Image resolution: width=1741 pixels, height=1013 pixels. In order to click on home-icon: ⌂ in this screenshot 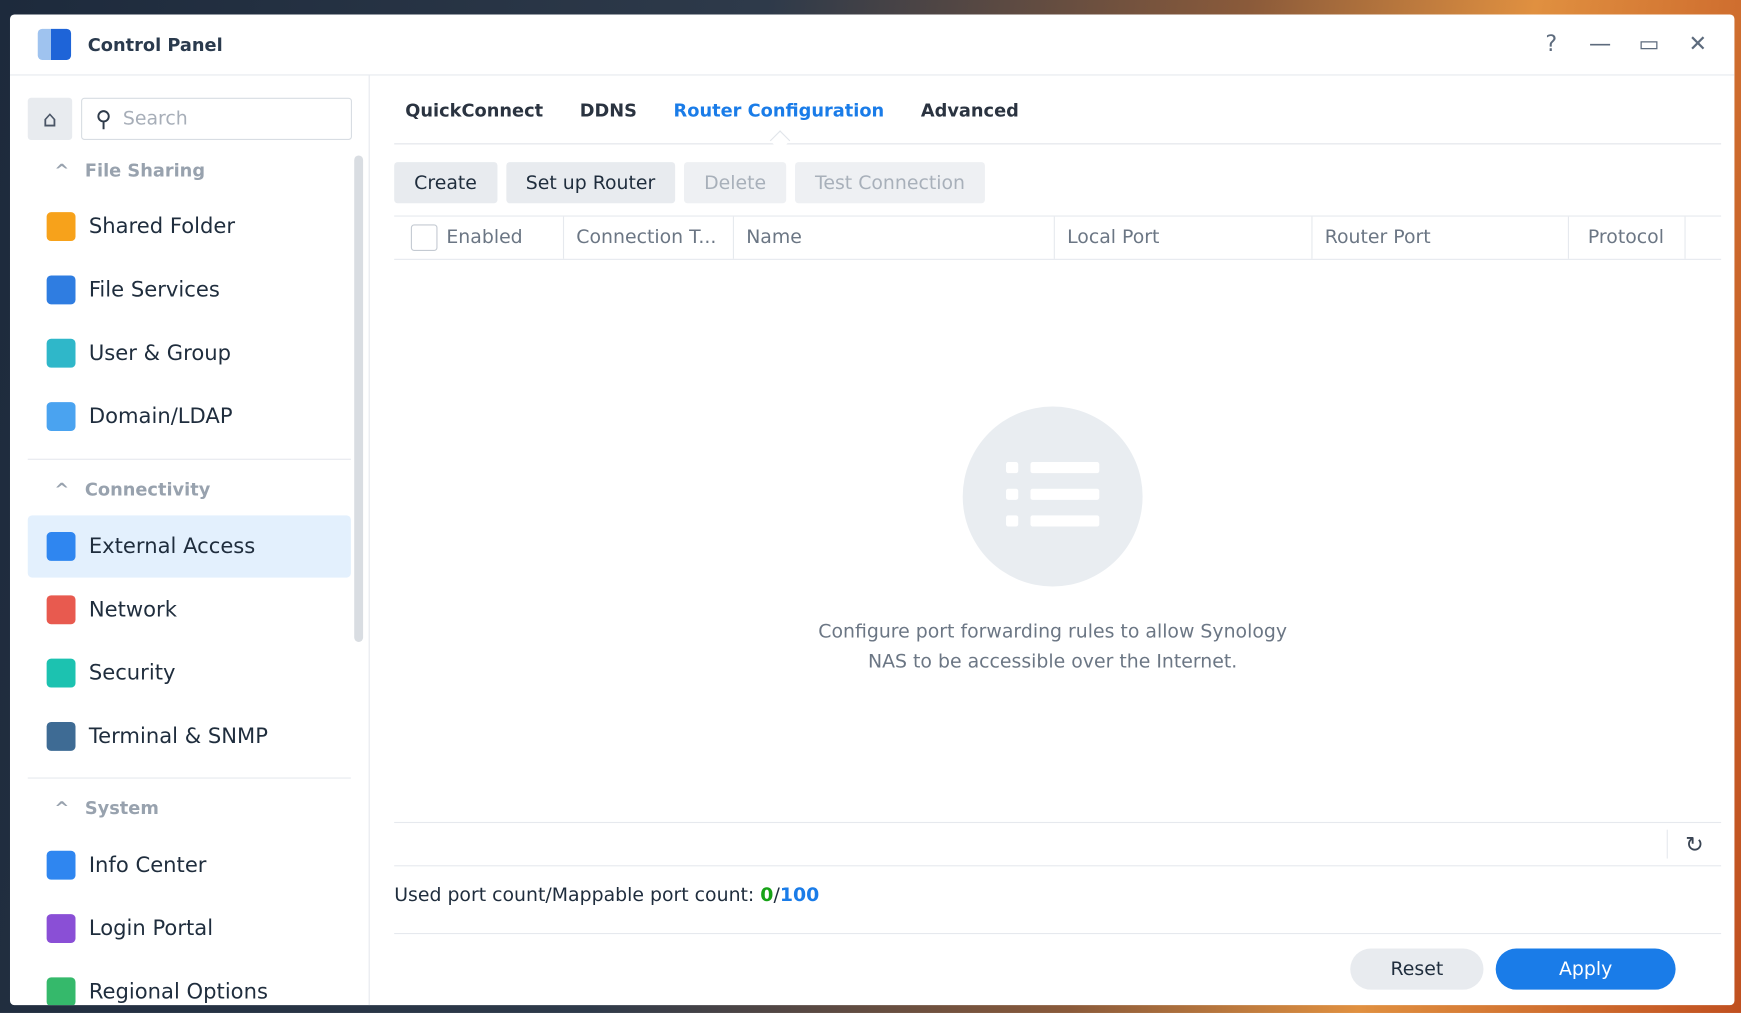, I will do `click(50, 119)`.